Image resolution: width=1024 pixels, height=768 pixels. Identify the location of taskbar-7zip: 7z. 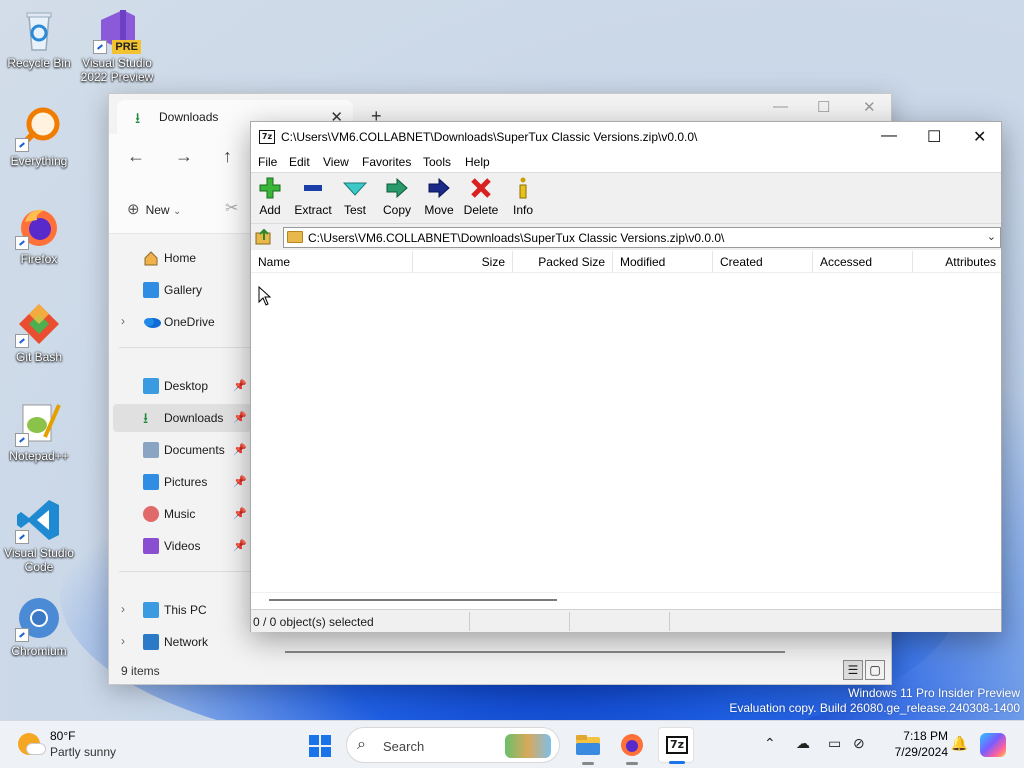
(676, 745).